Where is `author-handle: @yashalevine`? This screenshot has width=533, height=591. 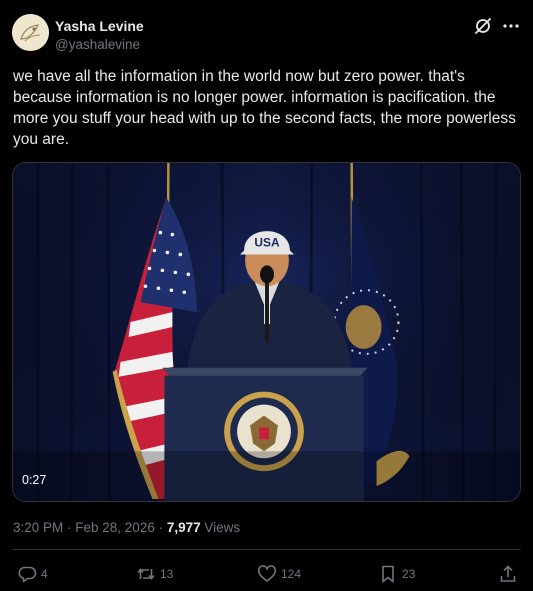
author-handle: @yashalevine is located at coordinates (97, 44).